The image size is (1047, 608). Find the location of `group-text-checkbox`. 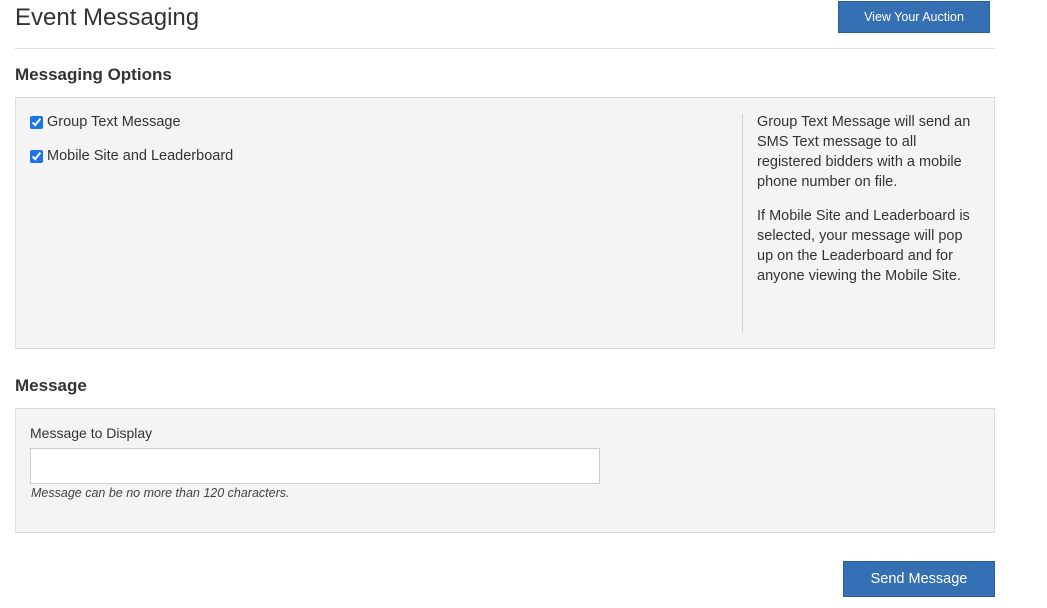

group-text-checkbox is located at coordinates (36, 122).